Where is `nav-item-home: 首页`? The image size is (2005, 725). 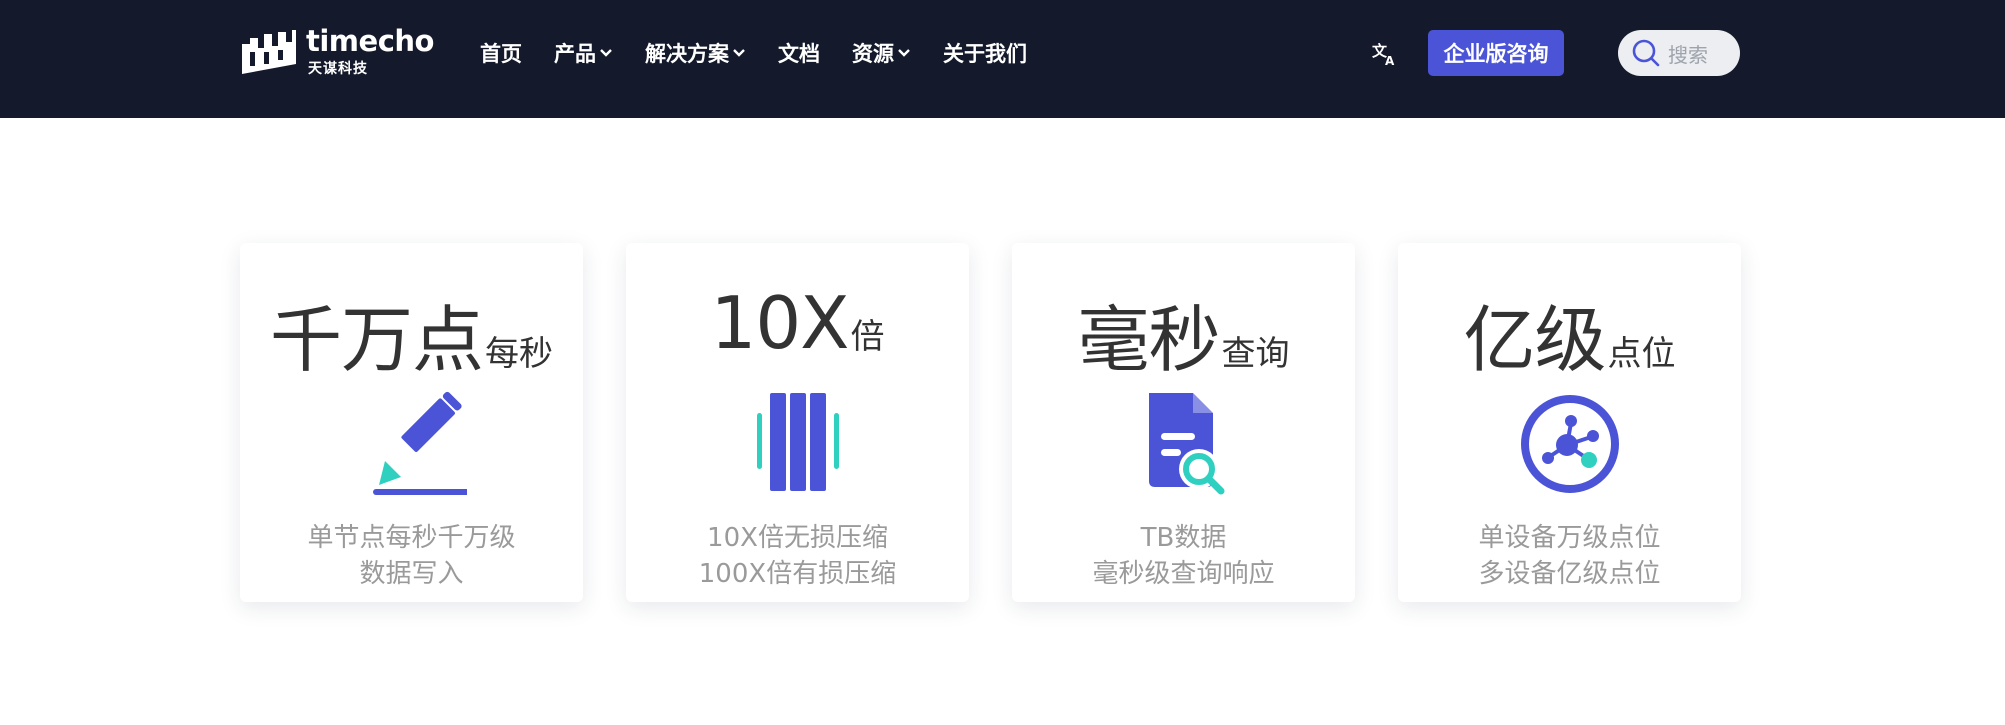 nav-item-home: 首页 is located at coordinates (501, 53).